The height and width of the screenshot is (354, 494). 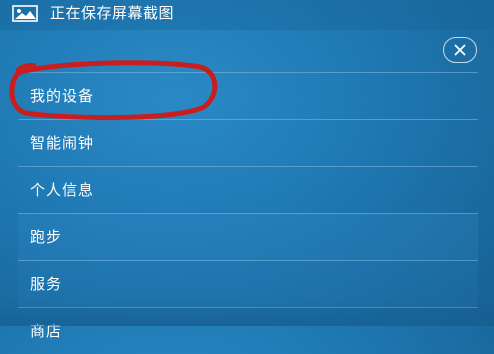 I want to click on list-bottom-fade, so click(x=247, y=313).